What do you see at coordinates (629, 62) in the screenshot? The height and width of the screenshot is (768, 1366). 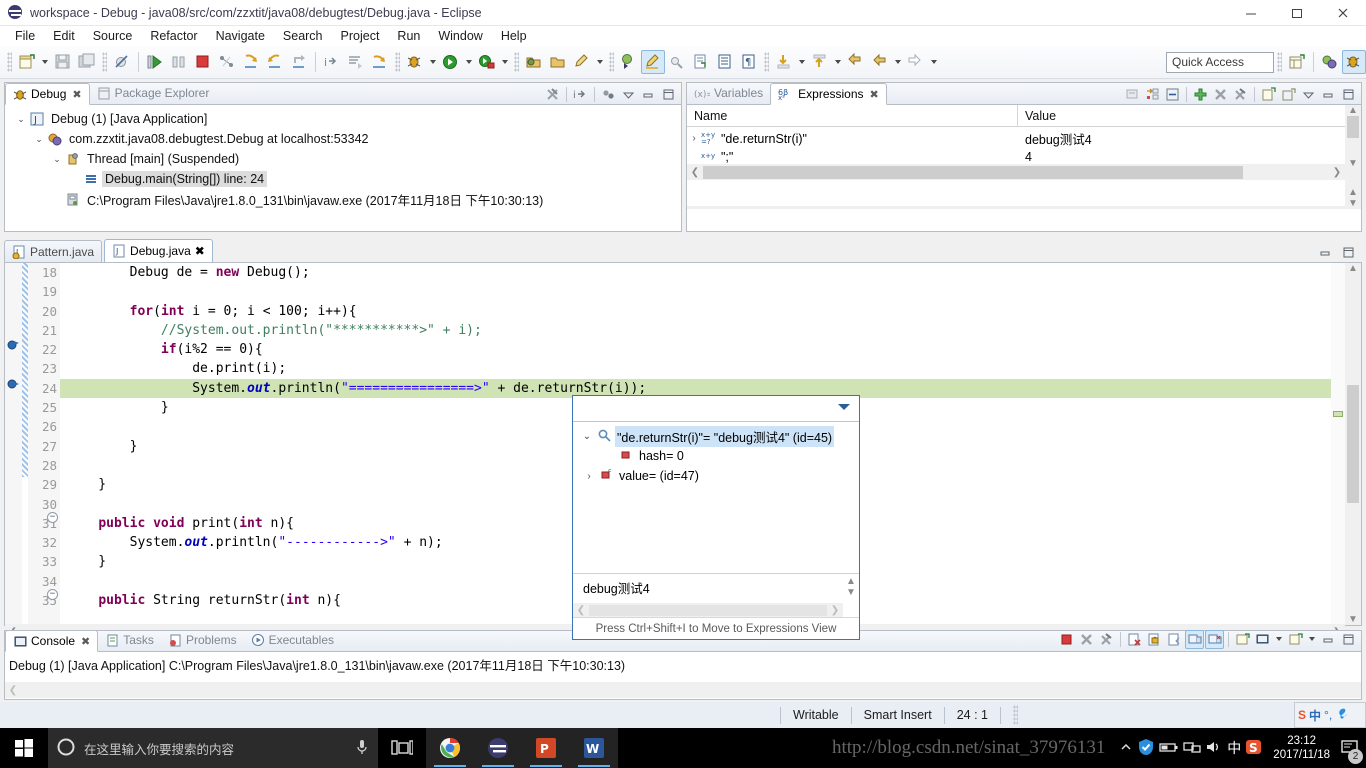 I see `open-type-icon` at bounding box center [629, 62].